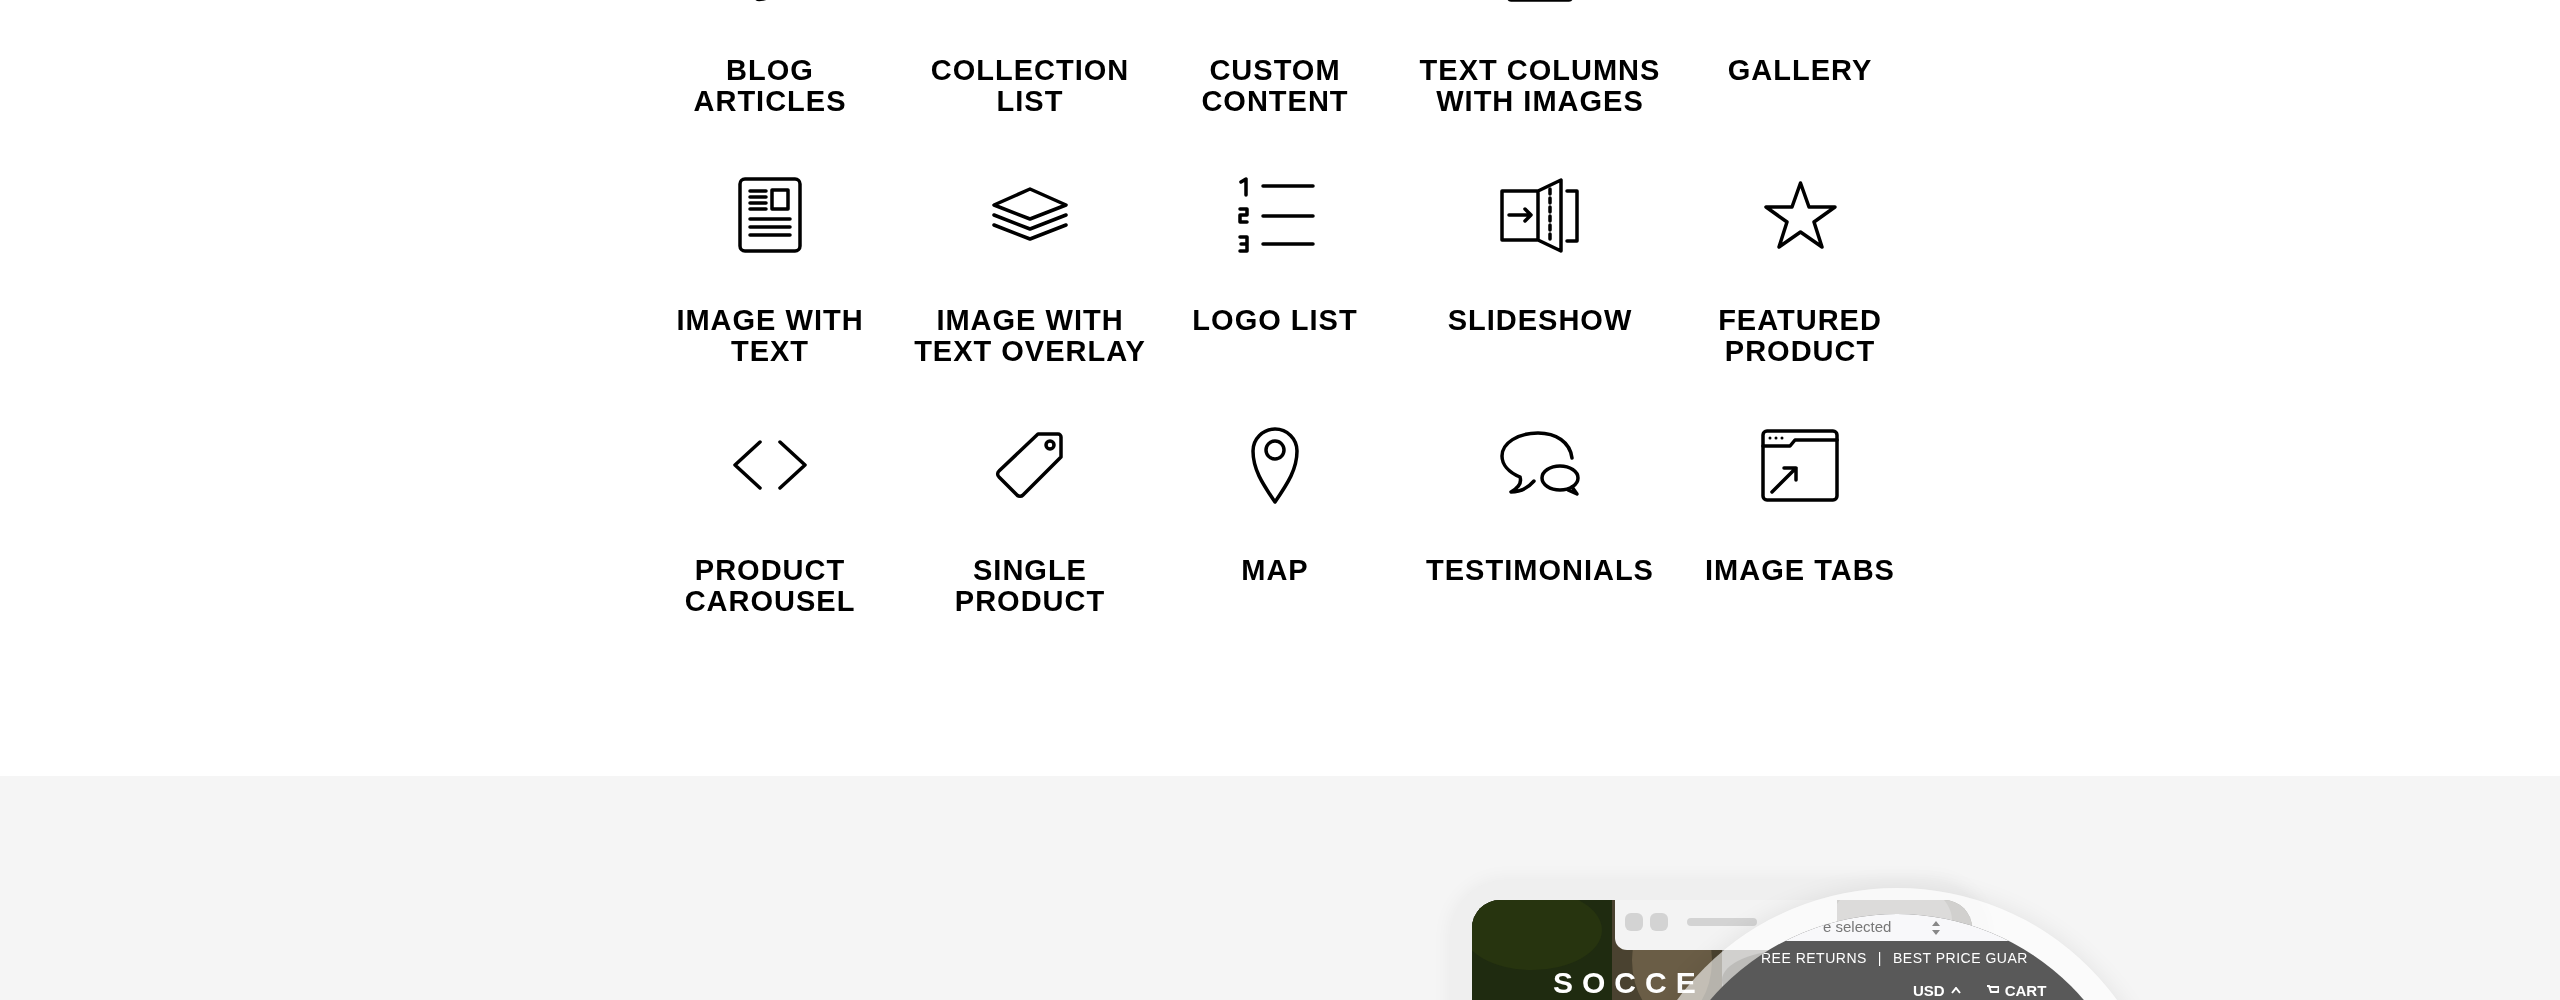 This screenshot has height=1000, width=2560. Describe the element at coordinates (770, 465) in the screenshot. I see `code-icon` at that location.